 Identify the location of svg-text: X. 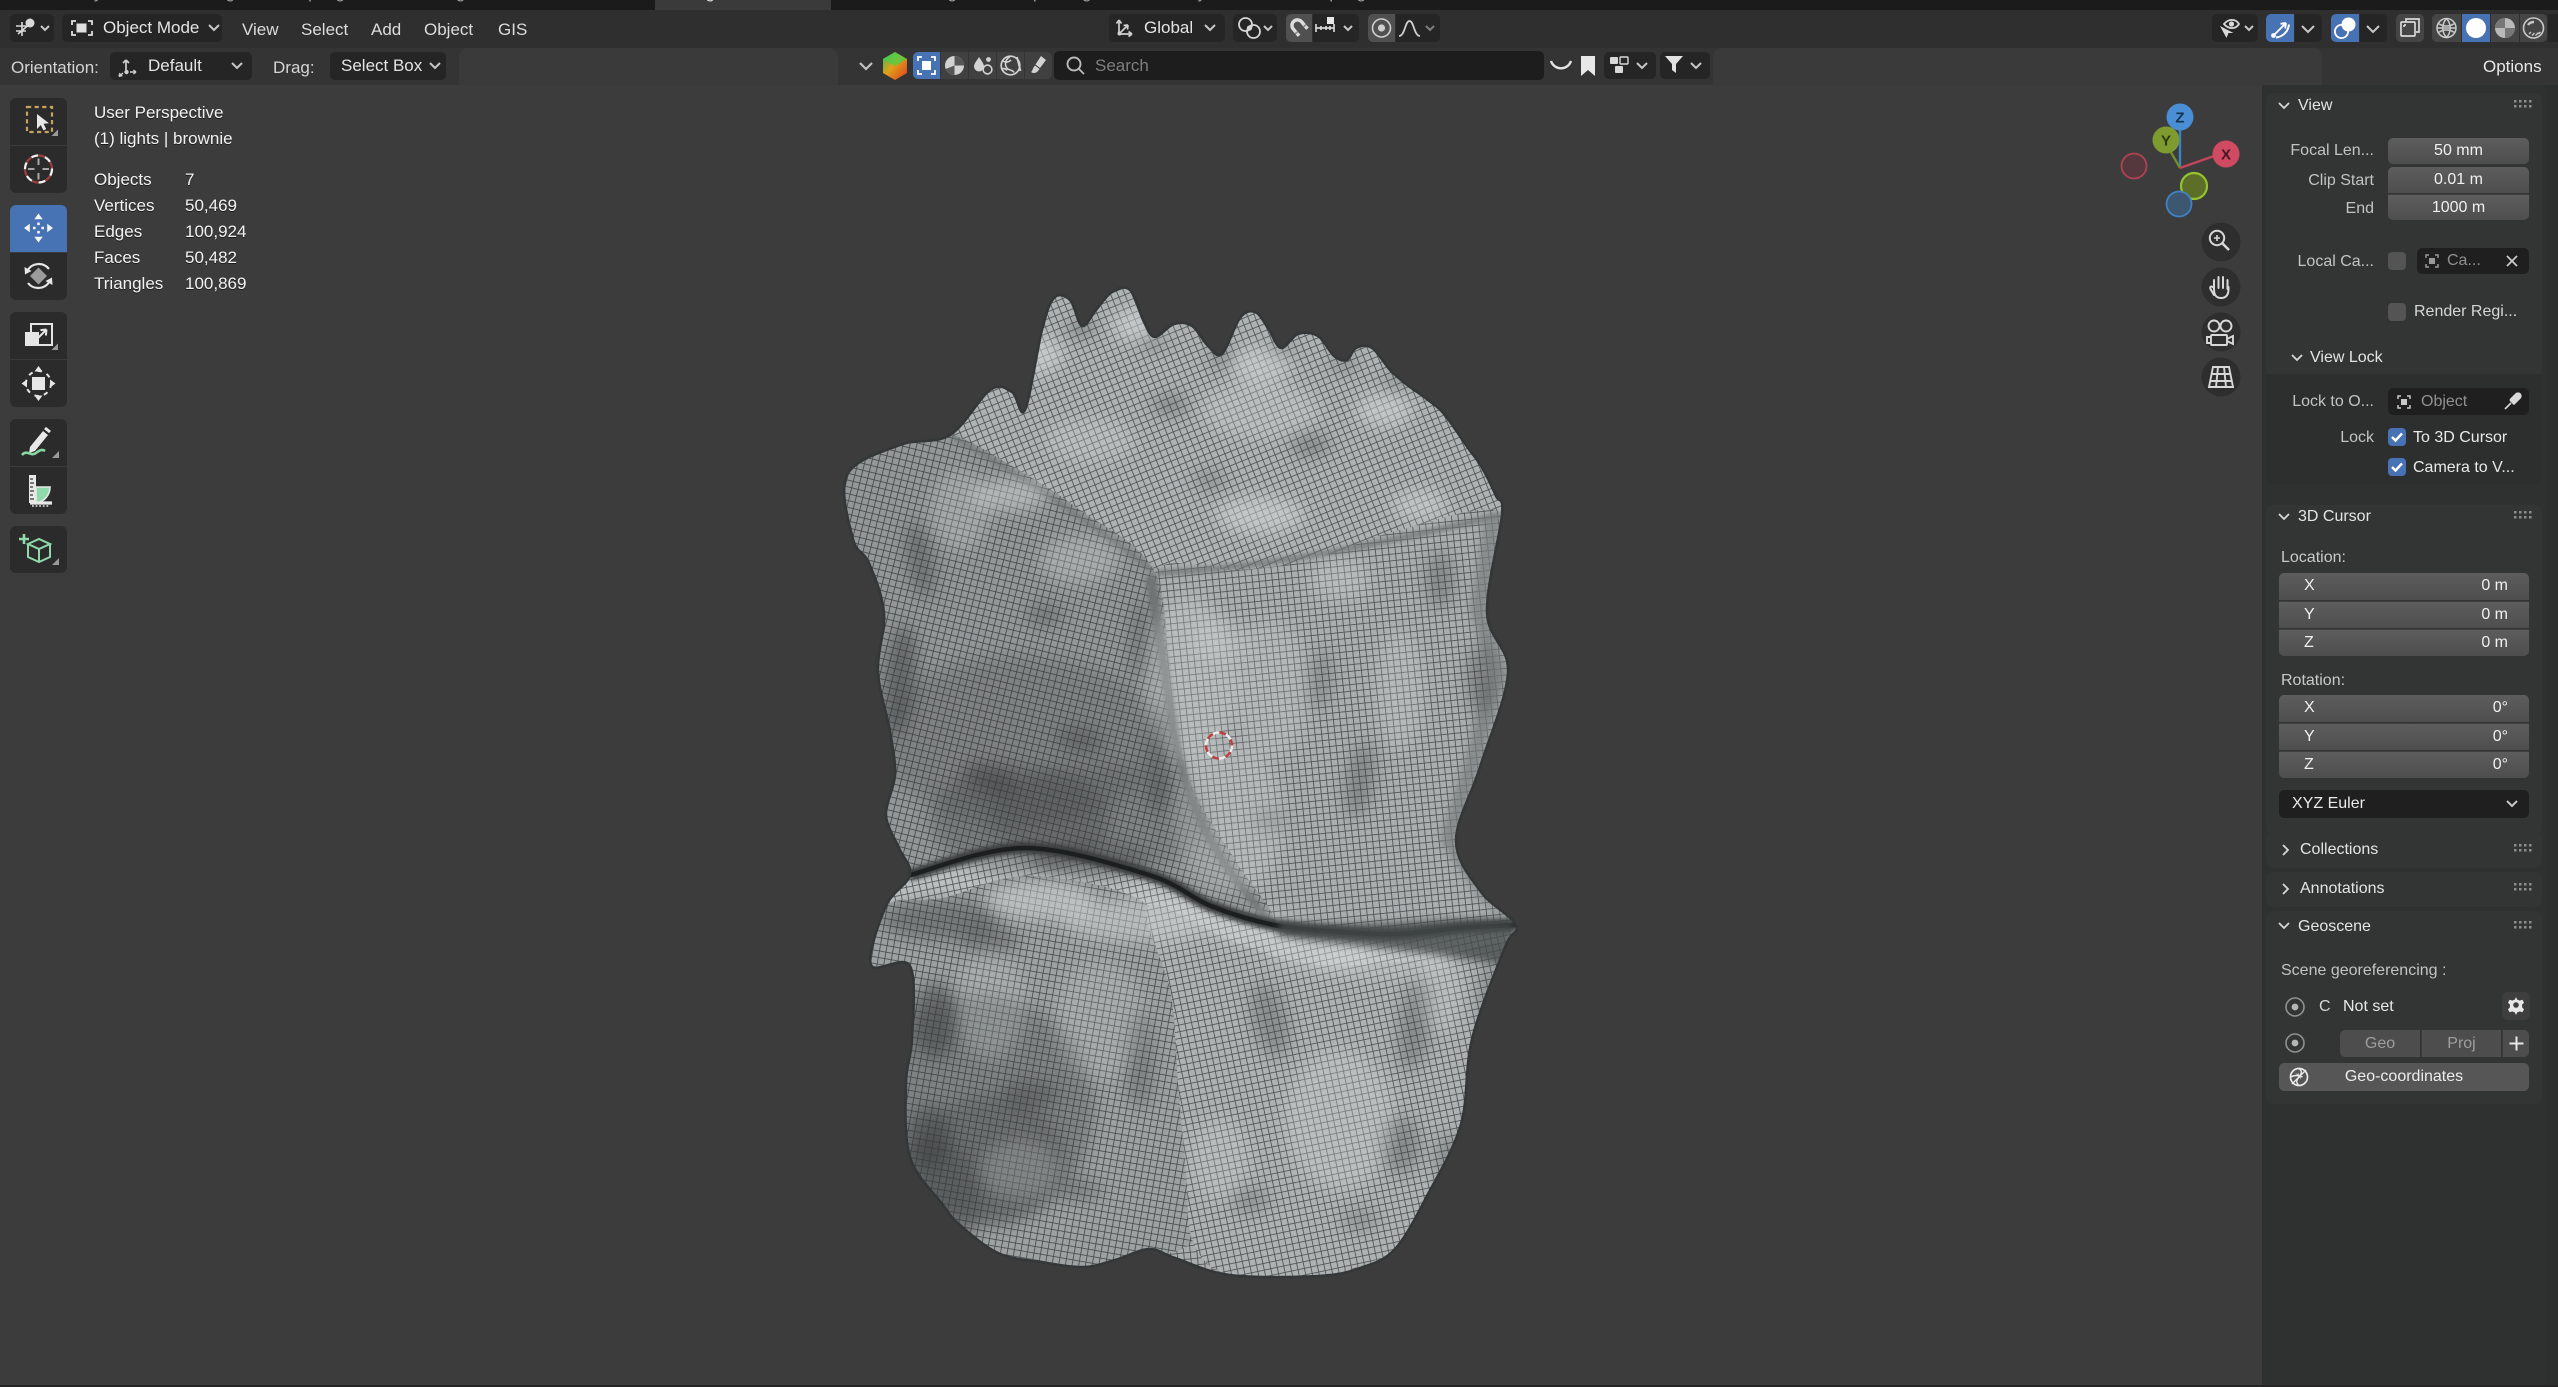
(2226, 155).